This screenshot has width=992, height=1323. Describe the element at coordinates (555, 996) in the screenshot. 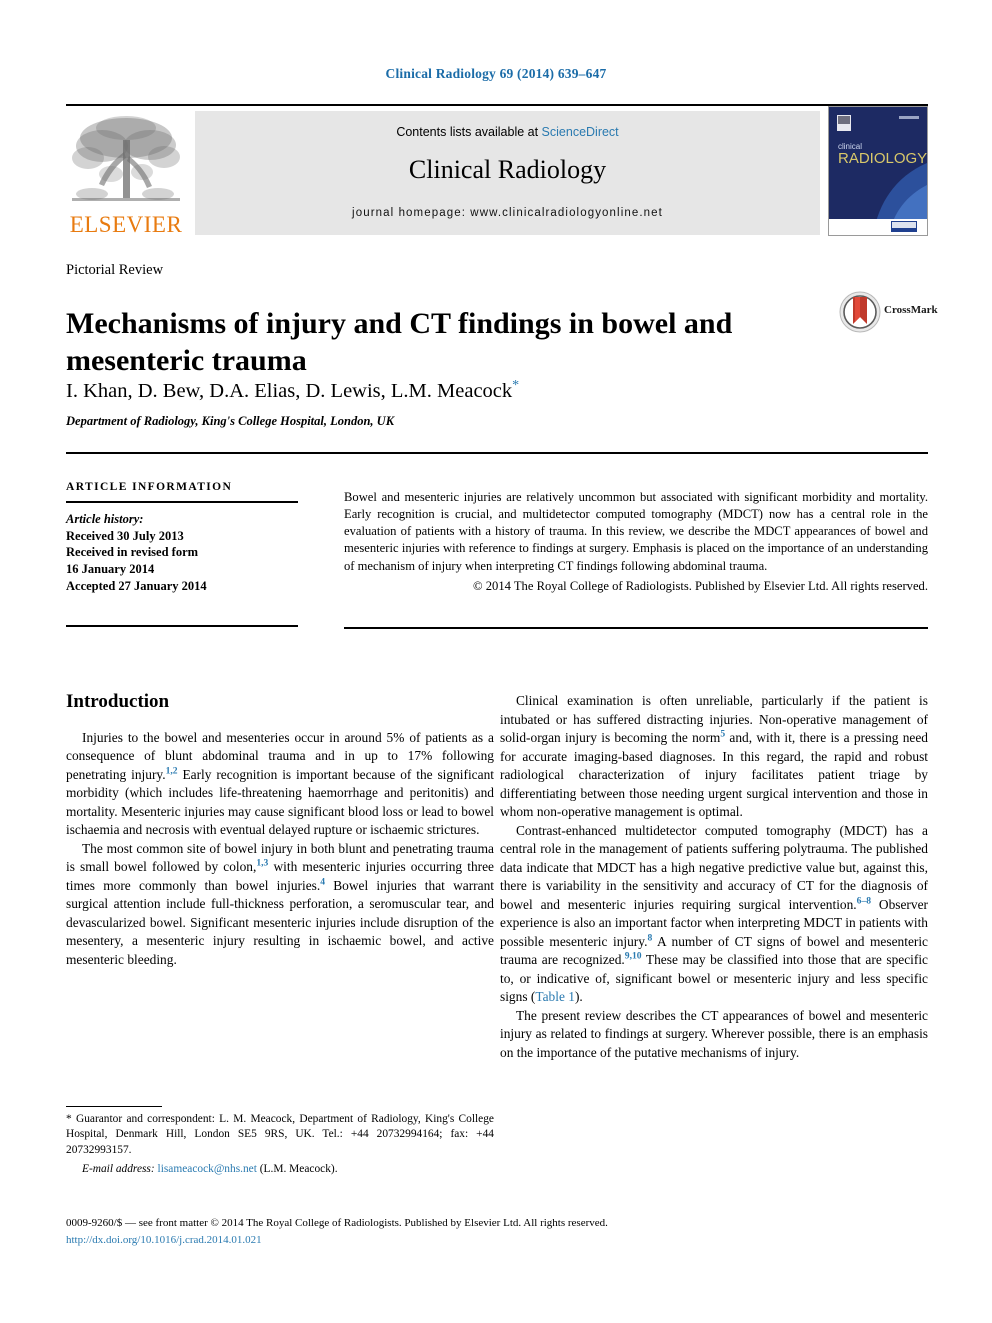

I see `table-cross-reference: Table 1` at that location.